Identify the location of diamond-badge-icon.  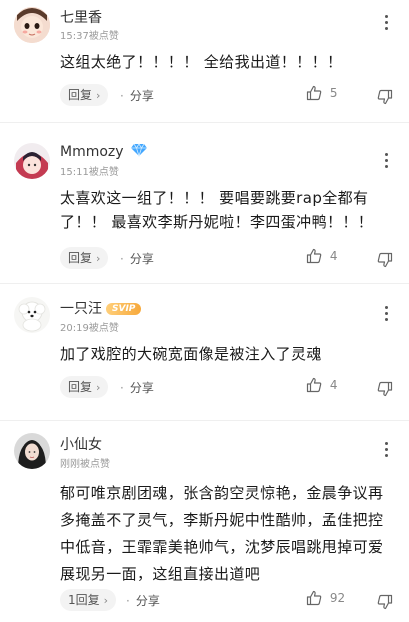
(139, 150).